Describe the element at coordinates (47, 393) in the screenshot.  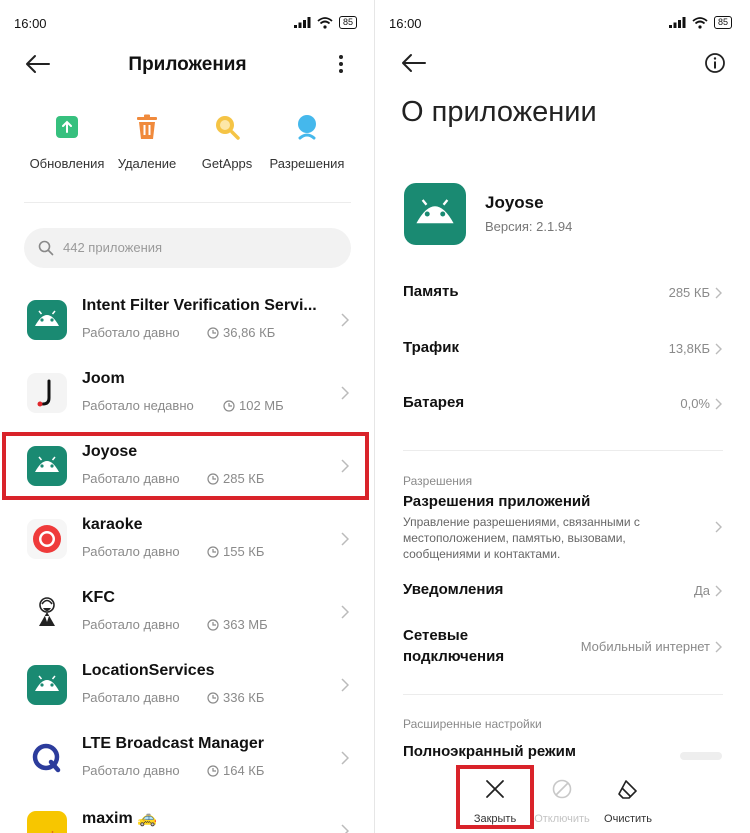
I see `joom-icon` at that location.